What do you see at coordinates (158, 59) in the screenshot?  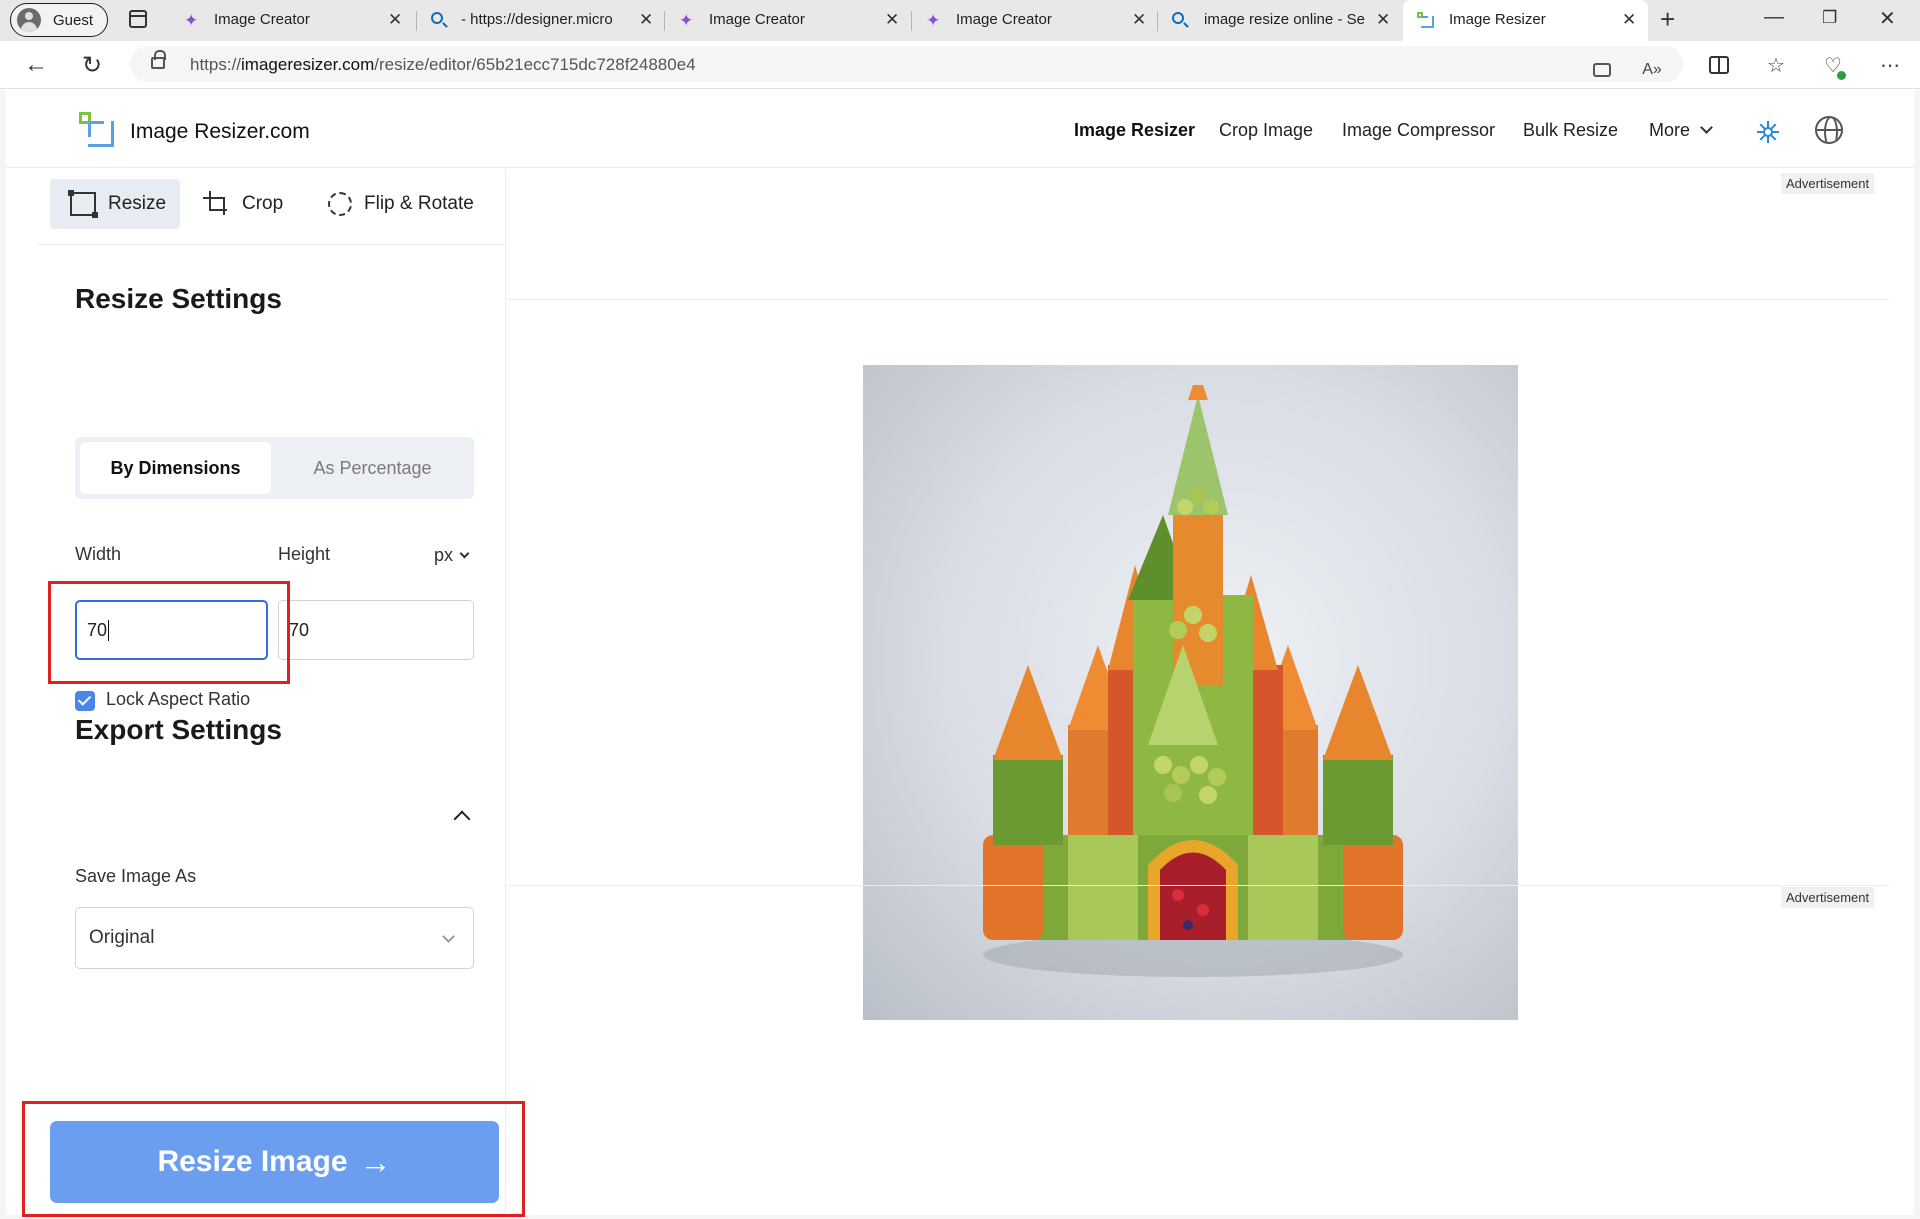 I see `lock-icon` at bounding box center [158, 59].